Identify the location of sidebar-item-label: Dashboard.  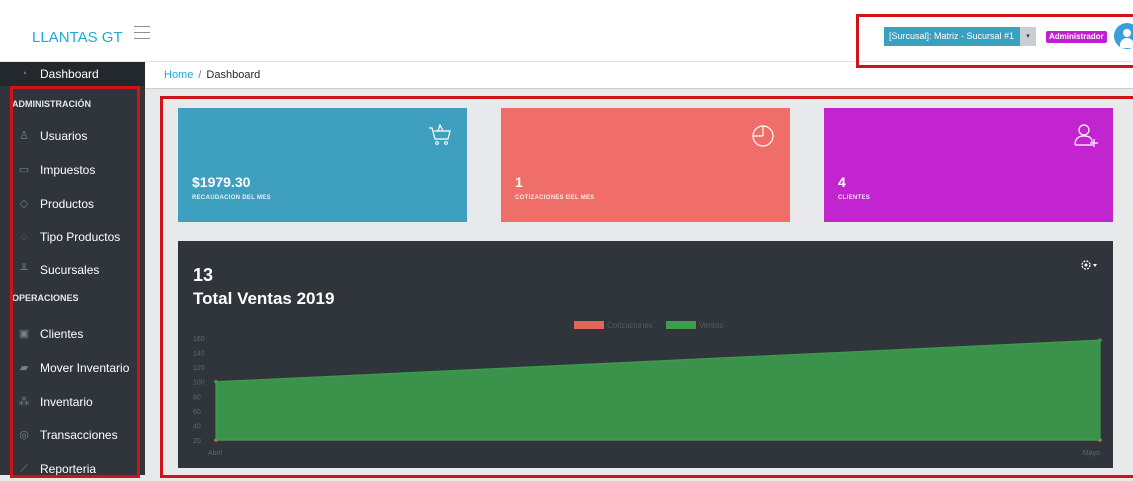
(69, 74).